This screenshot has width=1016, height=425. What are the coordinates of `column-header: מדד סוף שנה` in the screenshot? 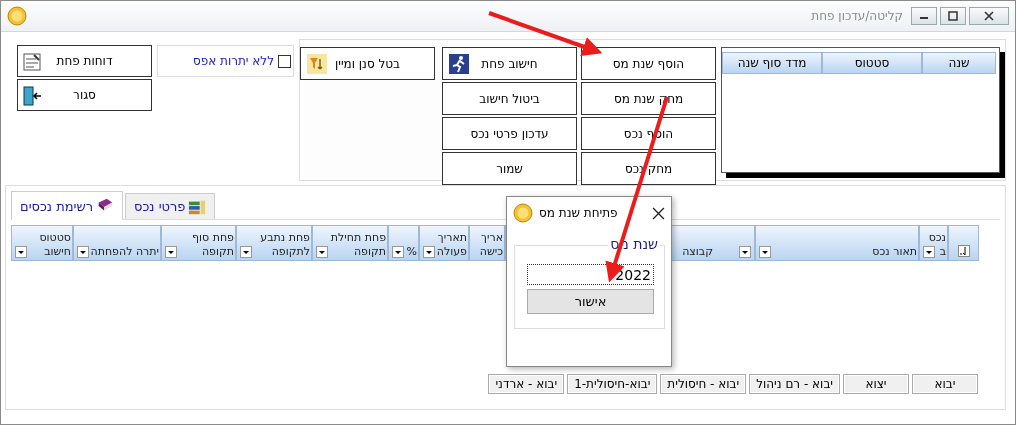 It's located at (772, 63).